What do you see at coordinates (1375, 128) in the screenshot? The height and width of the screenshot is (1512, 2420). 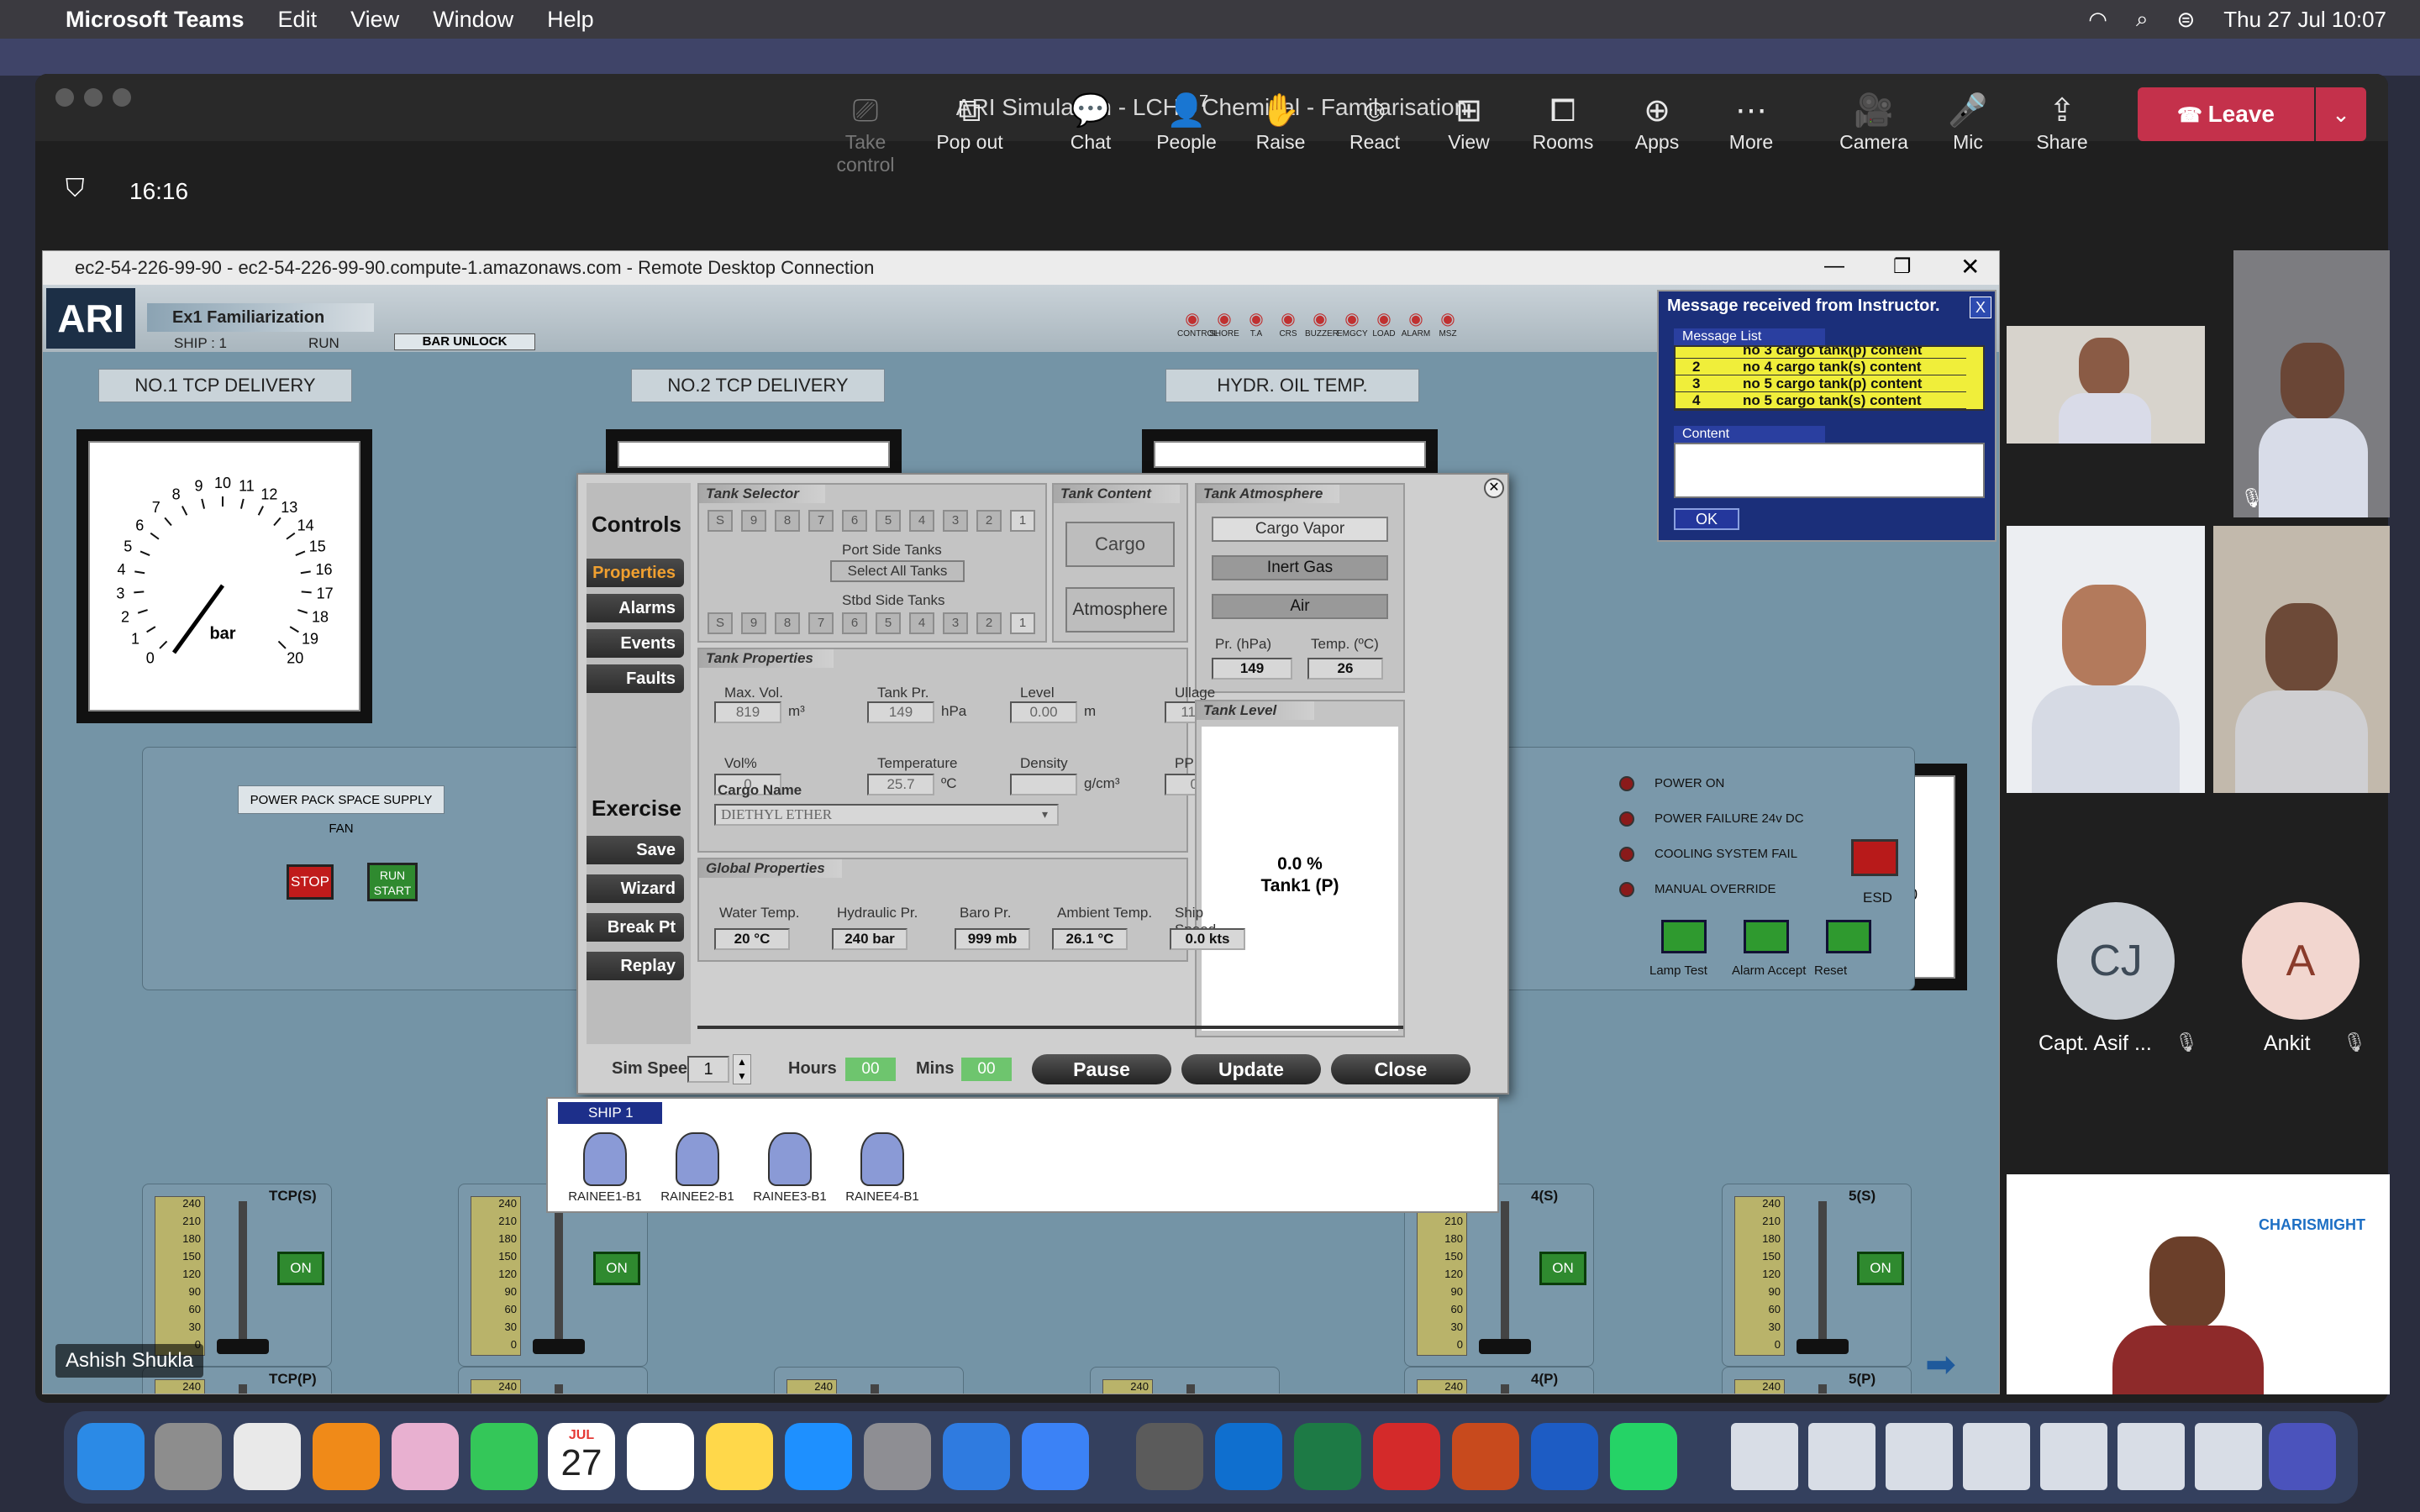 I see `toolbar-react-button: ☺ React` at bounding box center [1375, 128].